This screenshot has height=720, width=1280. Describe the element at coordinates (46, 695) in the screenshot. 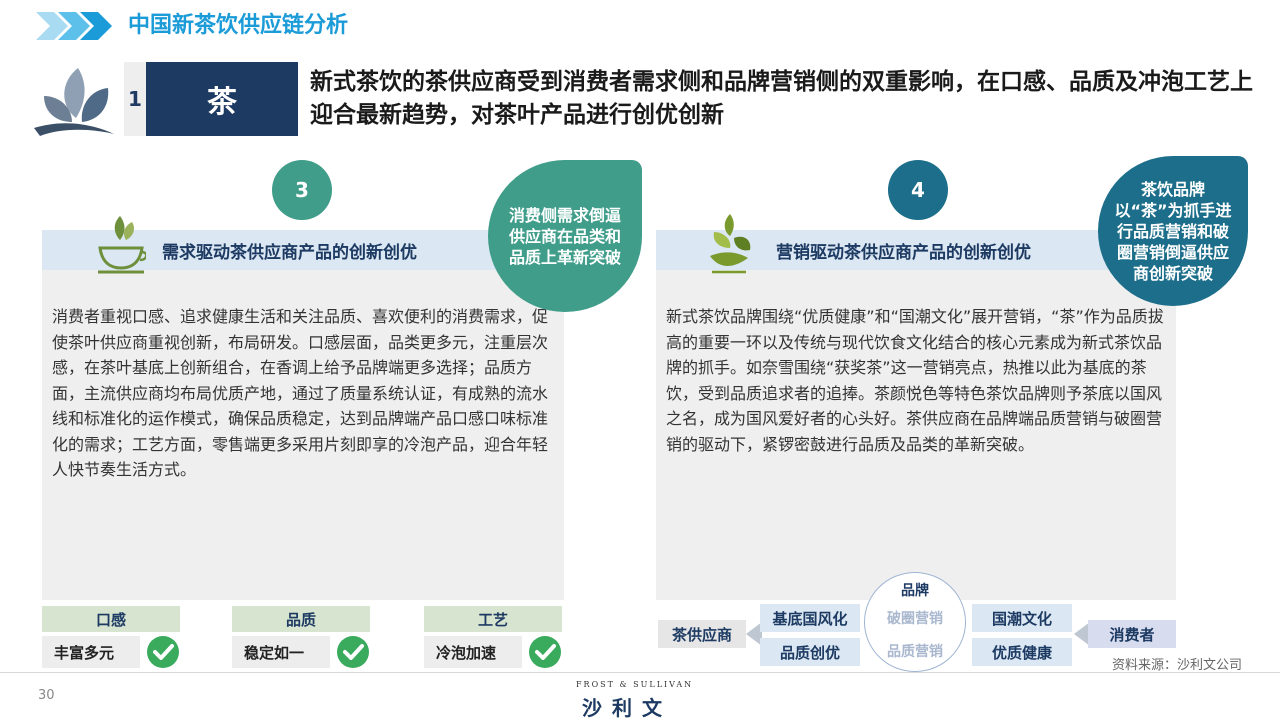

I see `page-number: 30` at that location.